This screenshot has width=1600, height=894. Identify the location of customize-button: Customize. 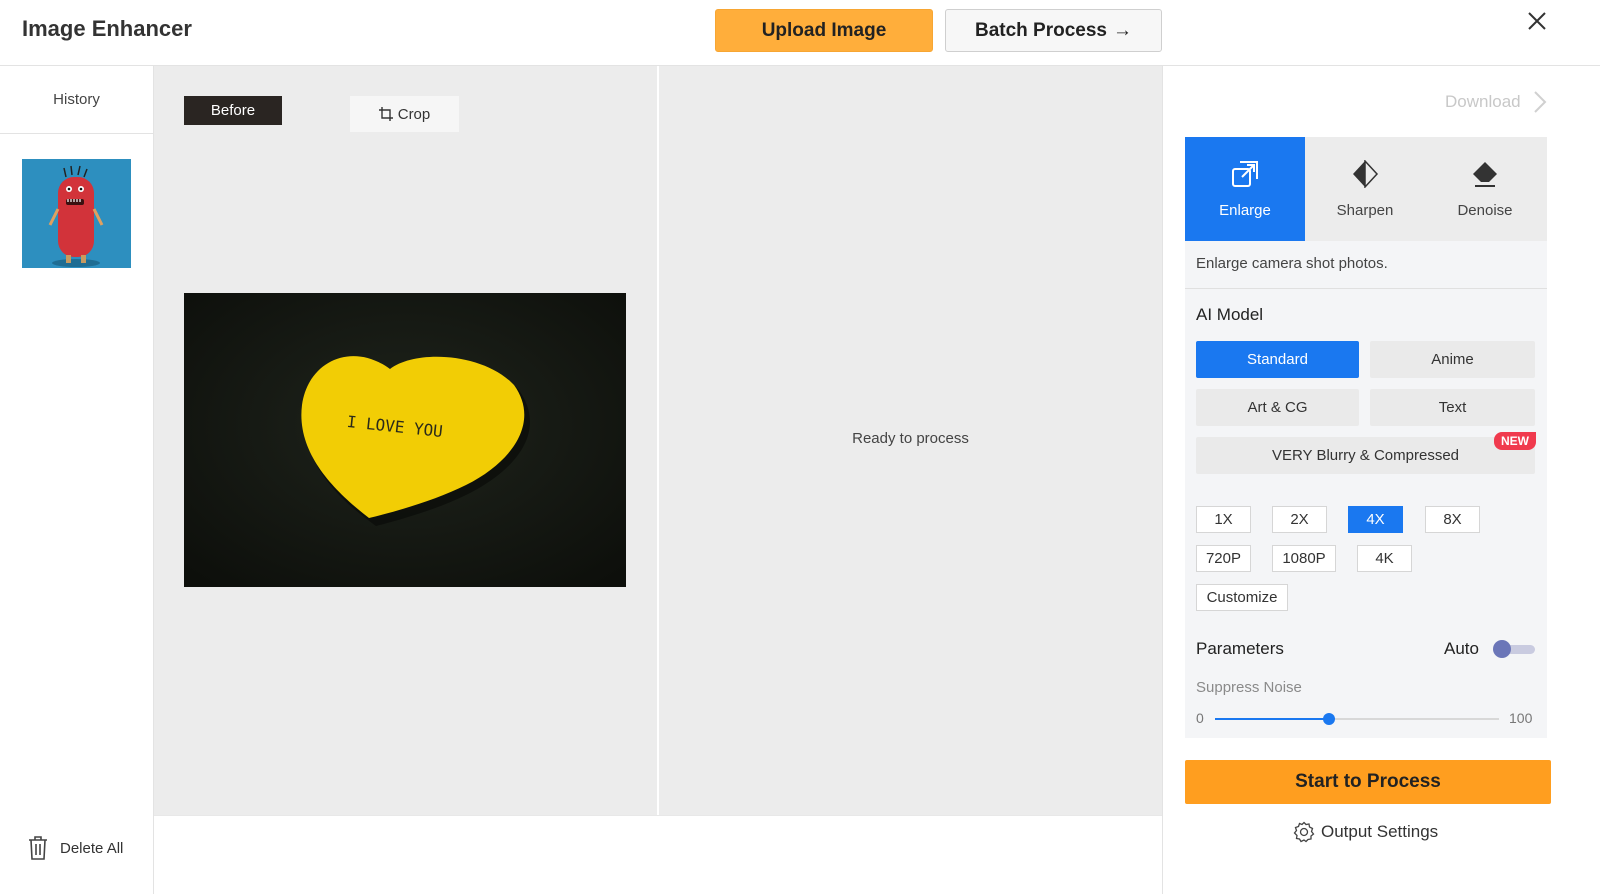
(1242, 597).